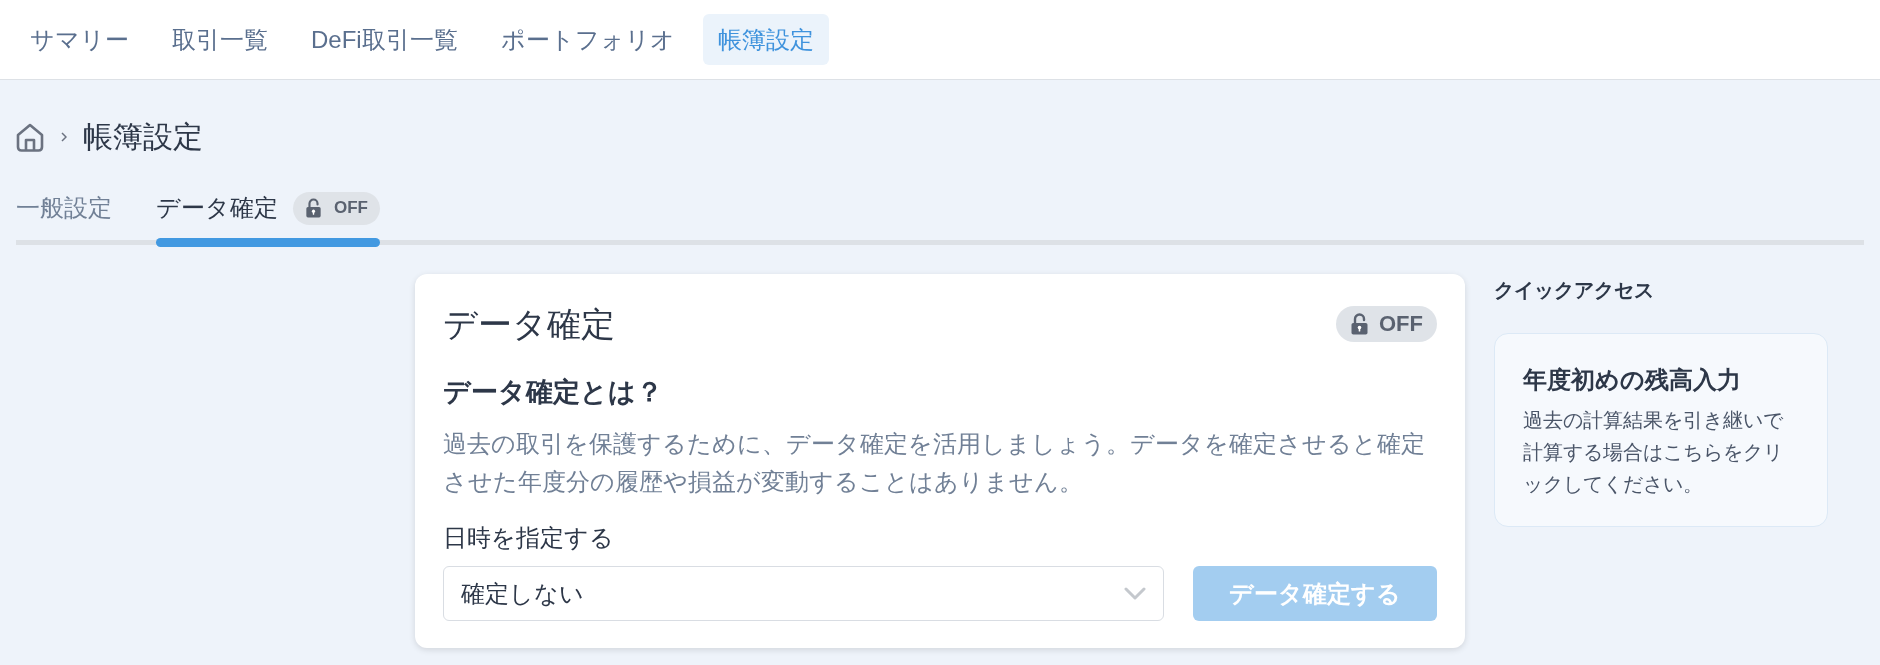 This screenshot has height=665, width=1880. What do you see at coordinates (268, 219) in the screenshot?
I see `settings-tab: データ確定 OFF` at bounding box center [268, 219].